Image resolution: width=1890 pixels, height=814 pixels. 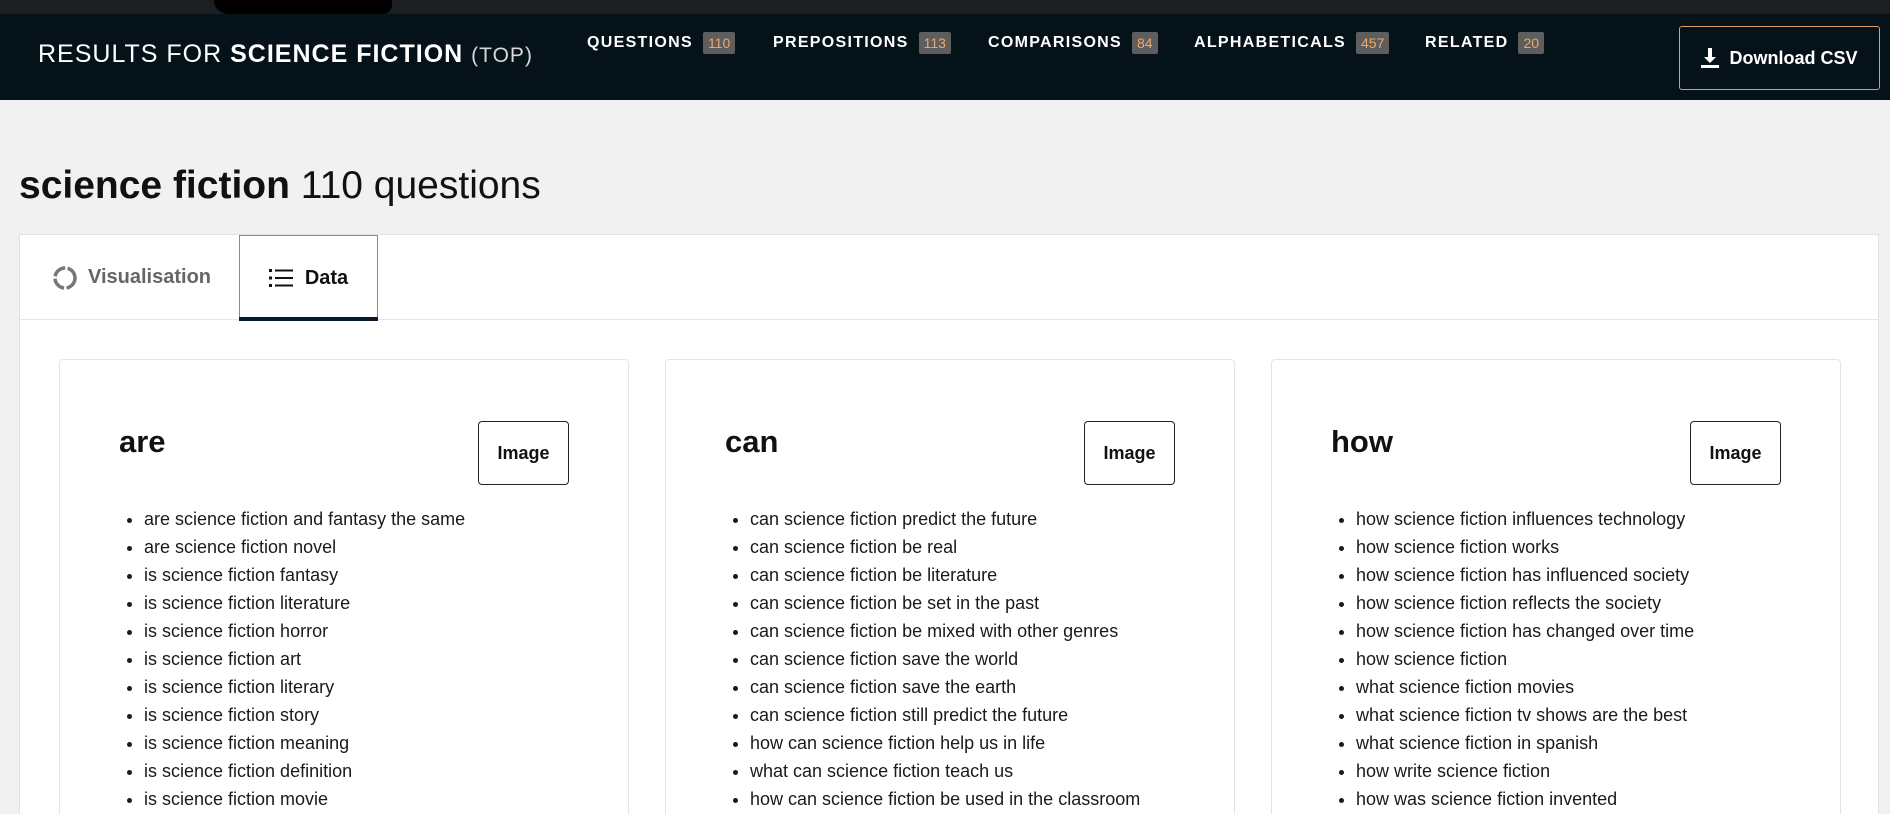 What do you see at coordinates (752, 441) in the screenshot?
I see `card-title: can` at bounding box center [752, 441].